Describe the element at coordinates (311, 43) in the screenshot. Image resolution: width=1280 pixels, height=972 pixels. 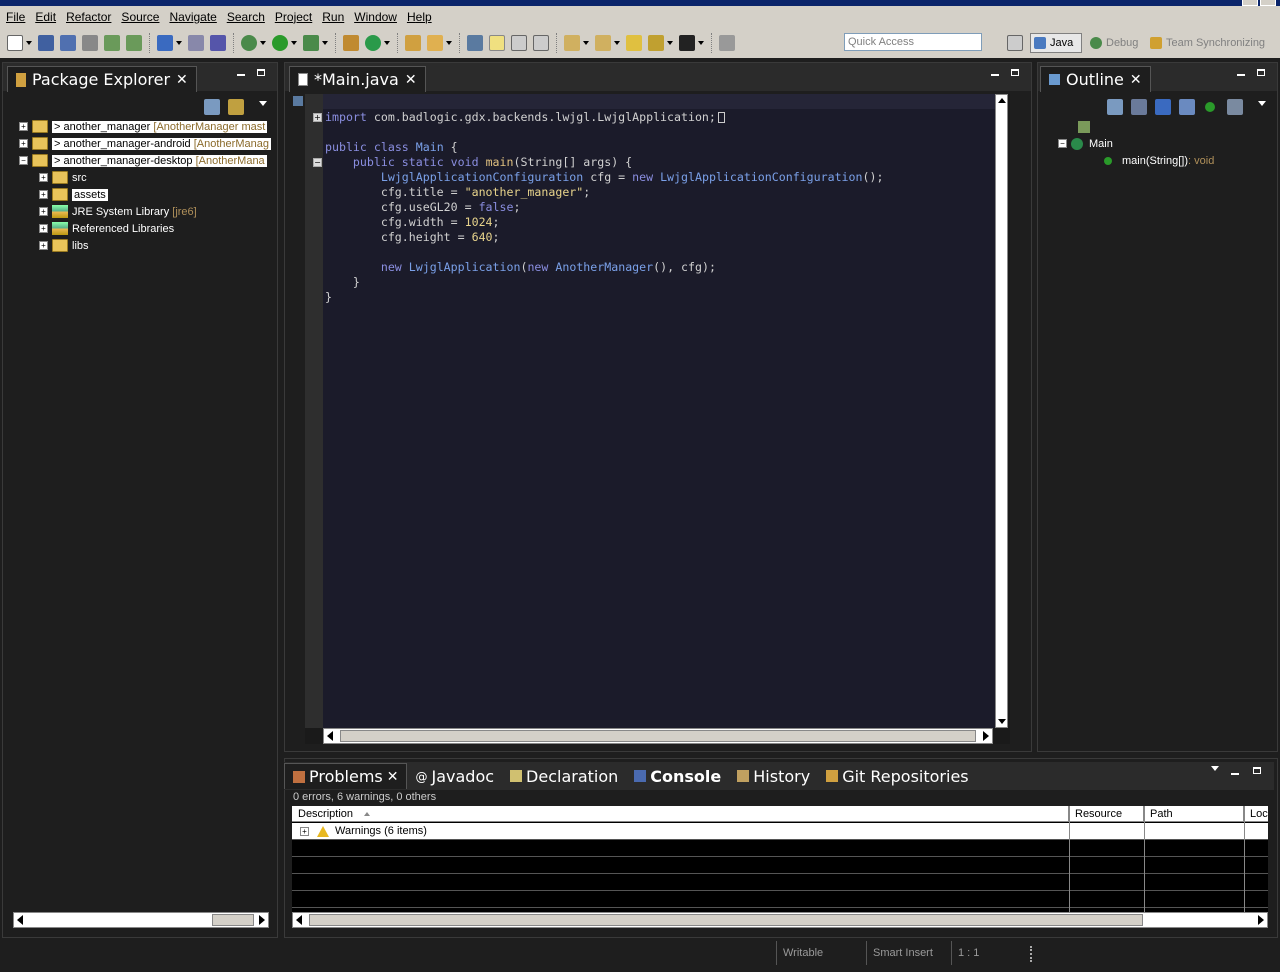
I see `external-tools-icon` at that location.